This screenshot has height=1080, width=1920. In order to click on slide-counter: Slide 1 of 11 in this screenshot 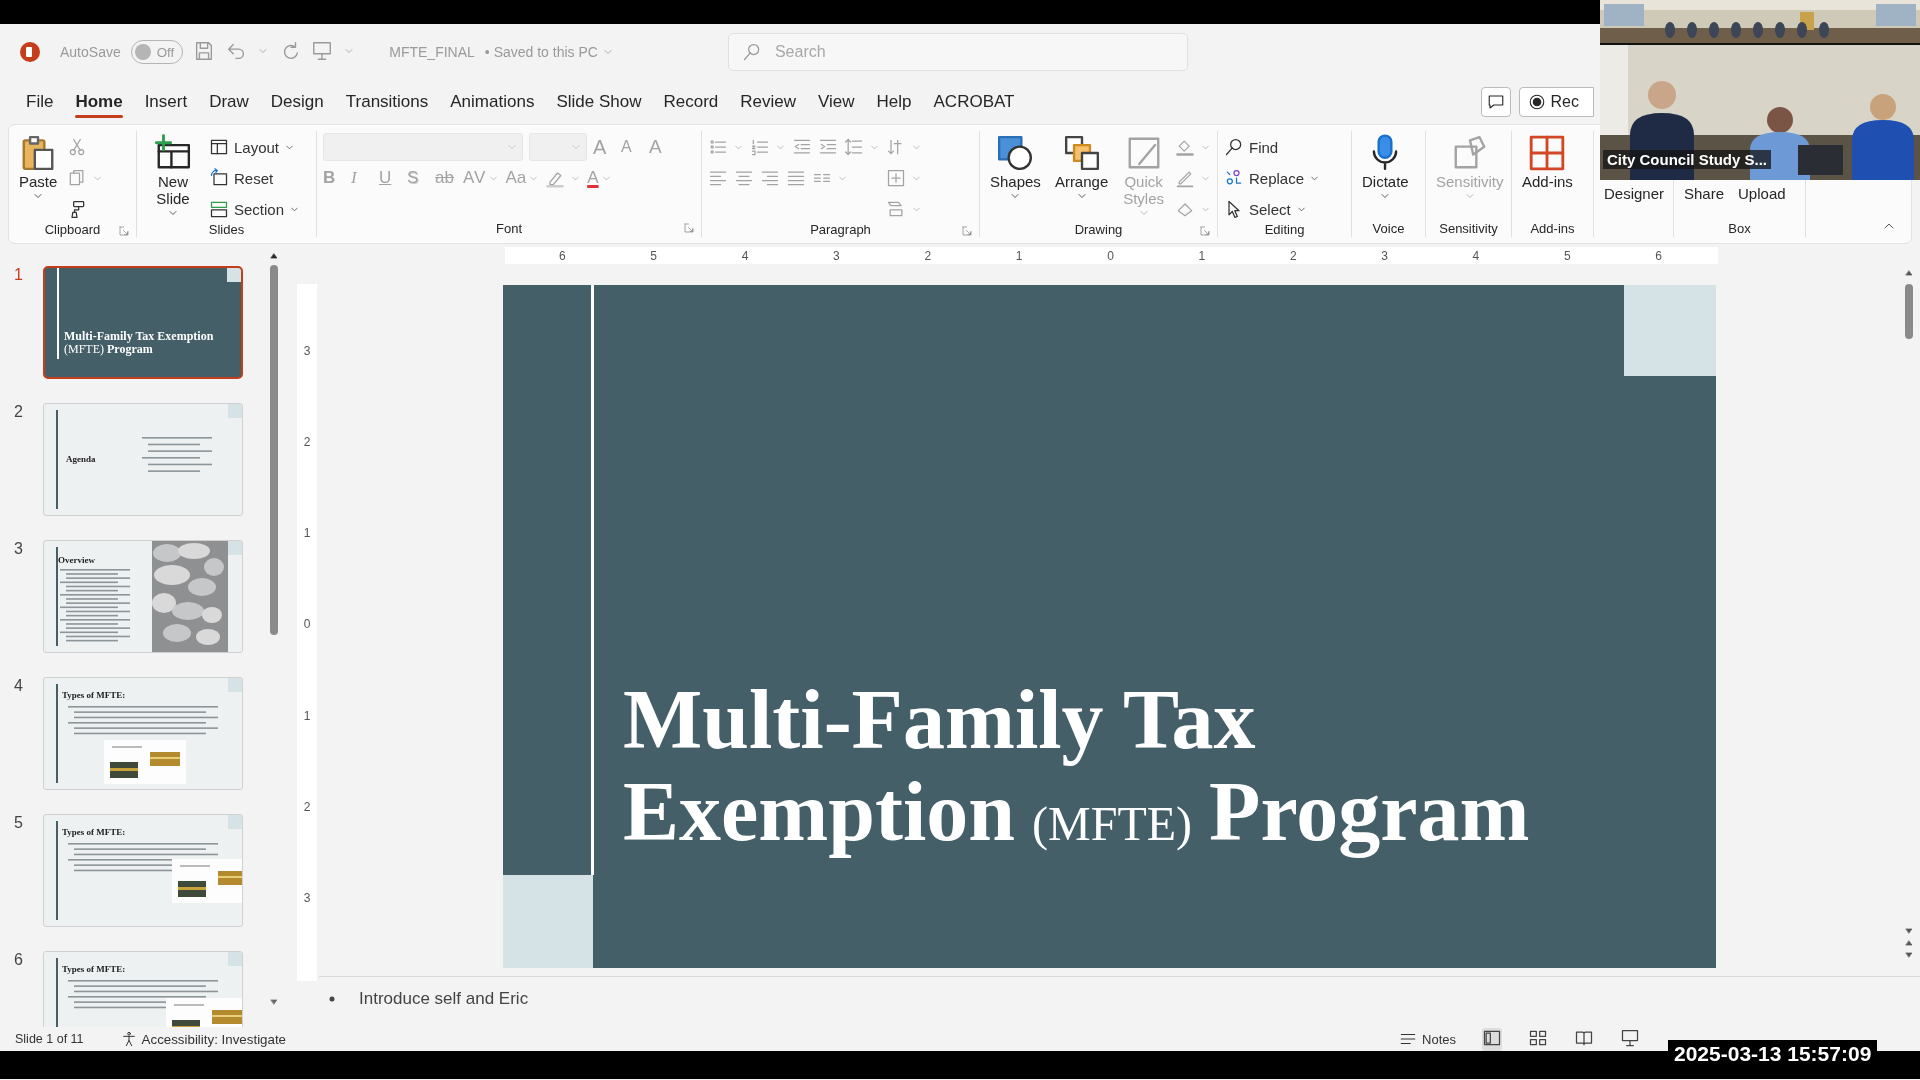, I will do `click(49, 1039)`.